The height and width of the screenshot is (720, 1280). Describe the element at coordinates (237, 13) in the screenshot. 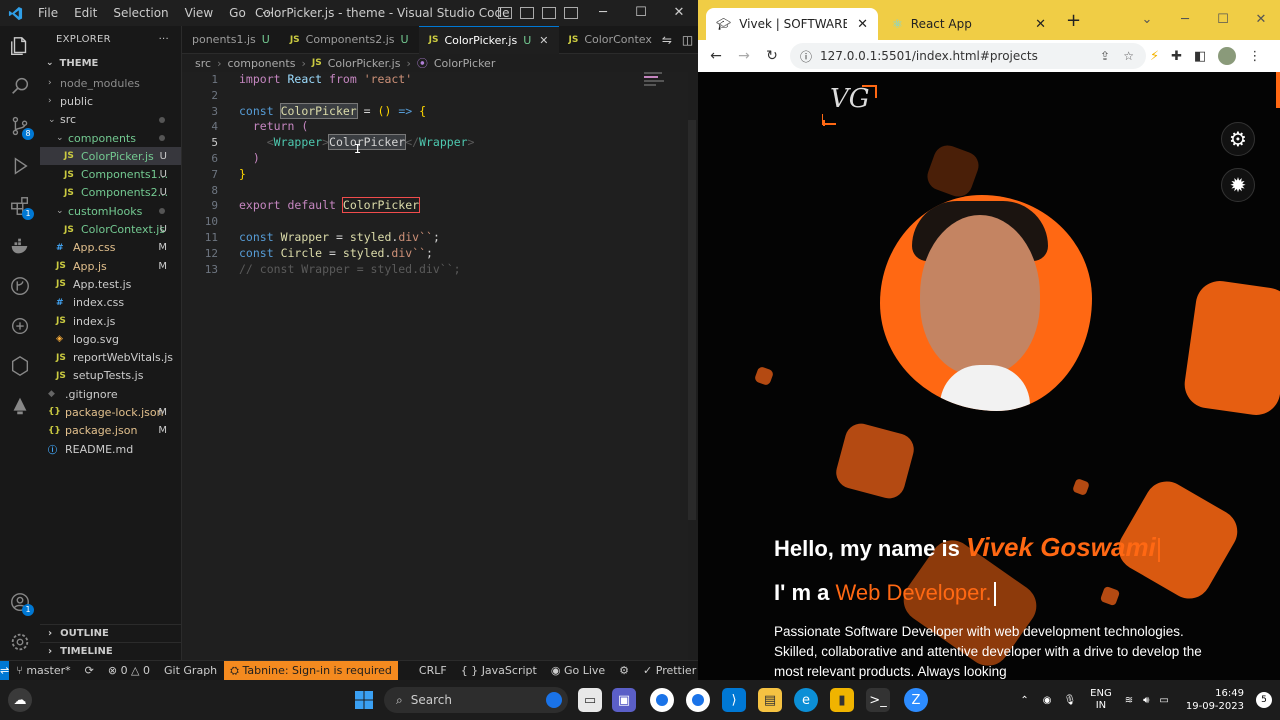

I see `menu-go: Go` at that location.